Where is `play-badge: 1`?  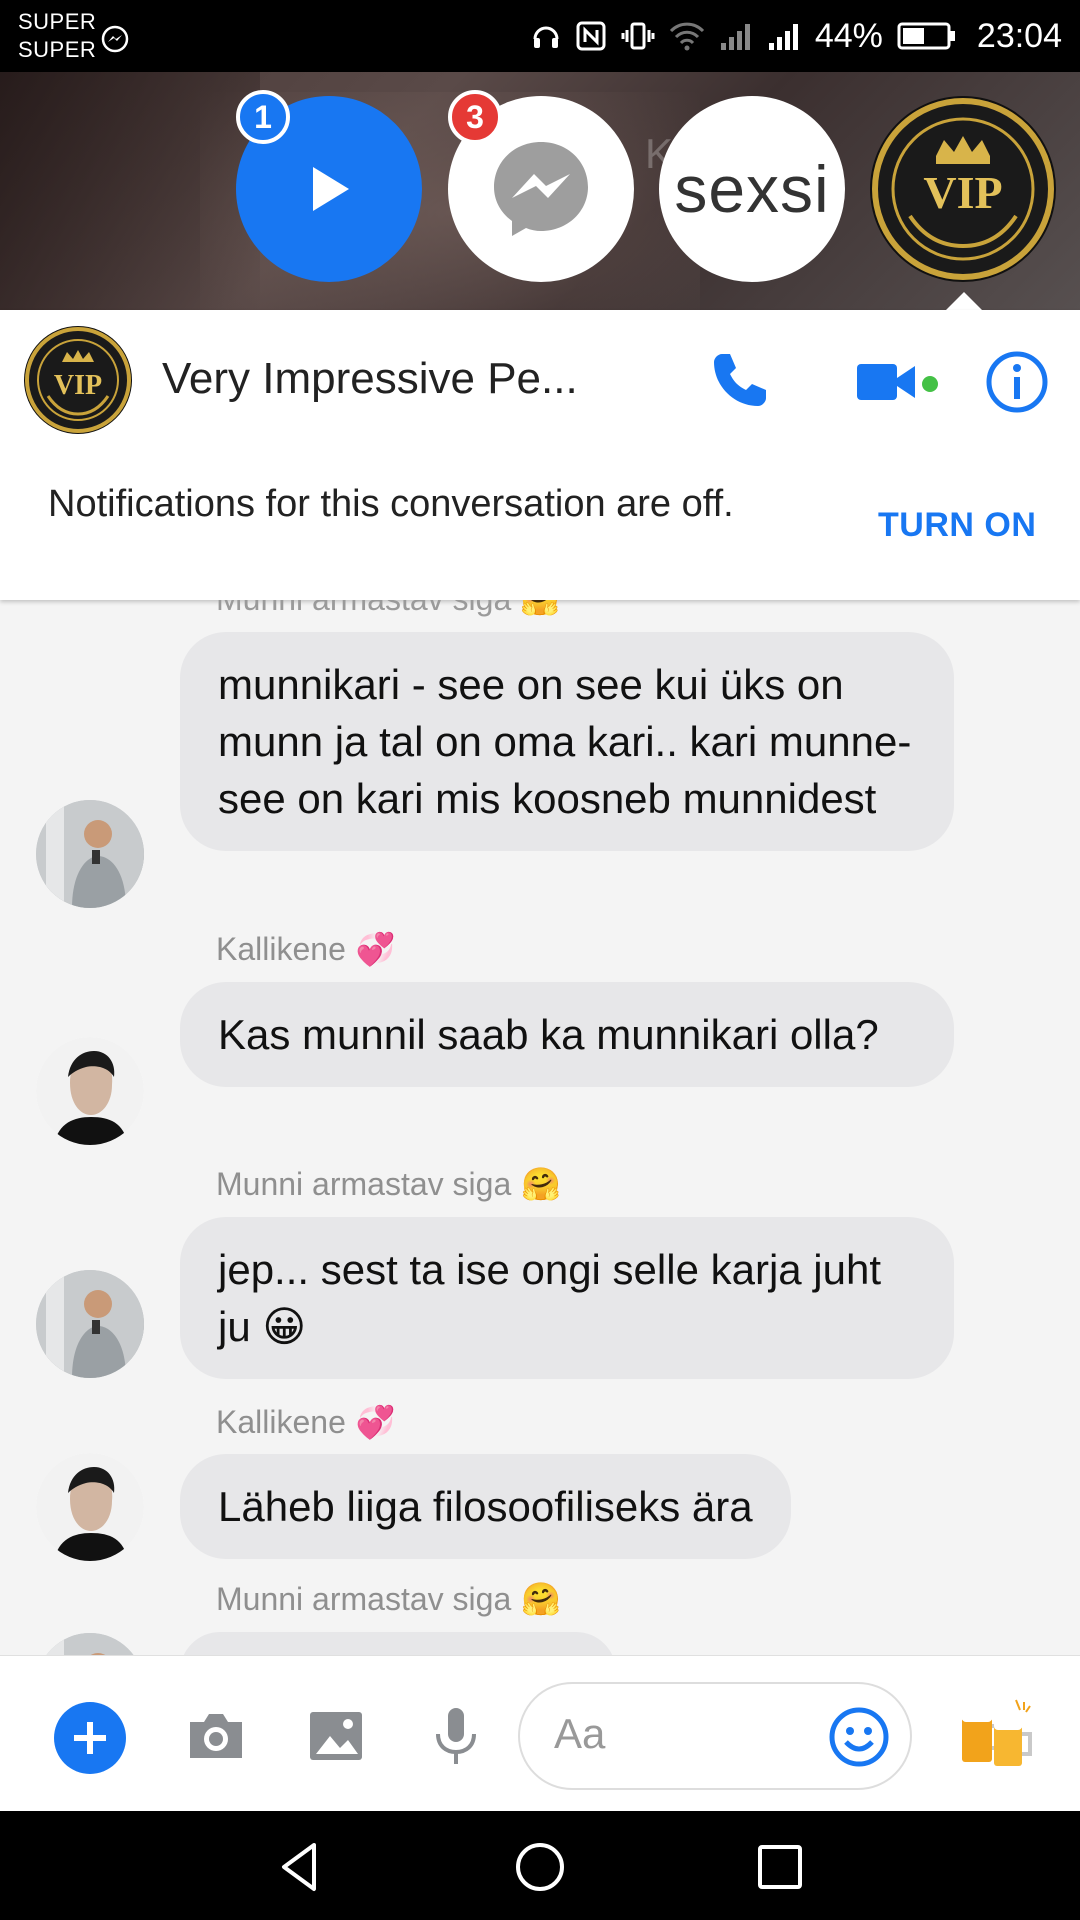 play-badge: 1 is located at coordinates (263, 117).